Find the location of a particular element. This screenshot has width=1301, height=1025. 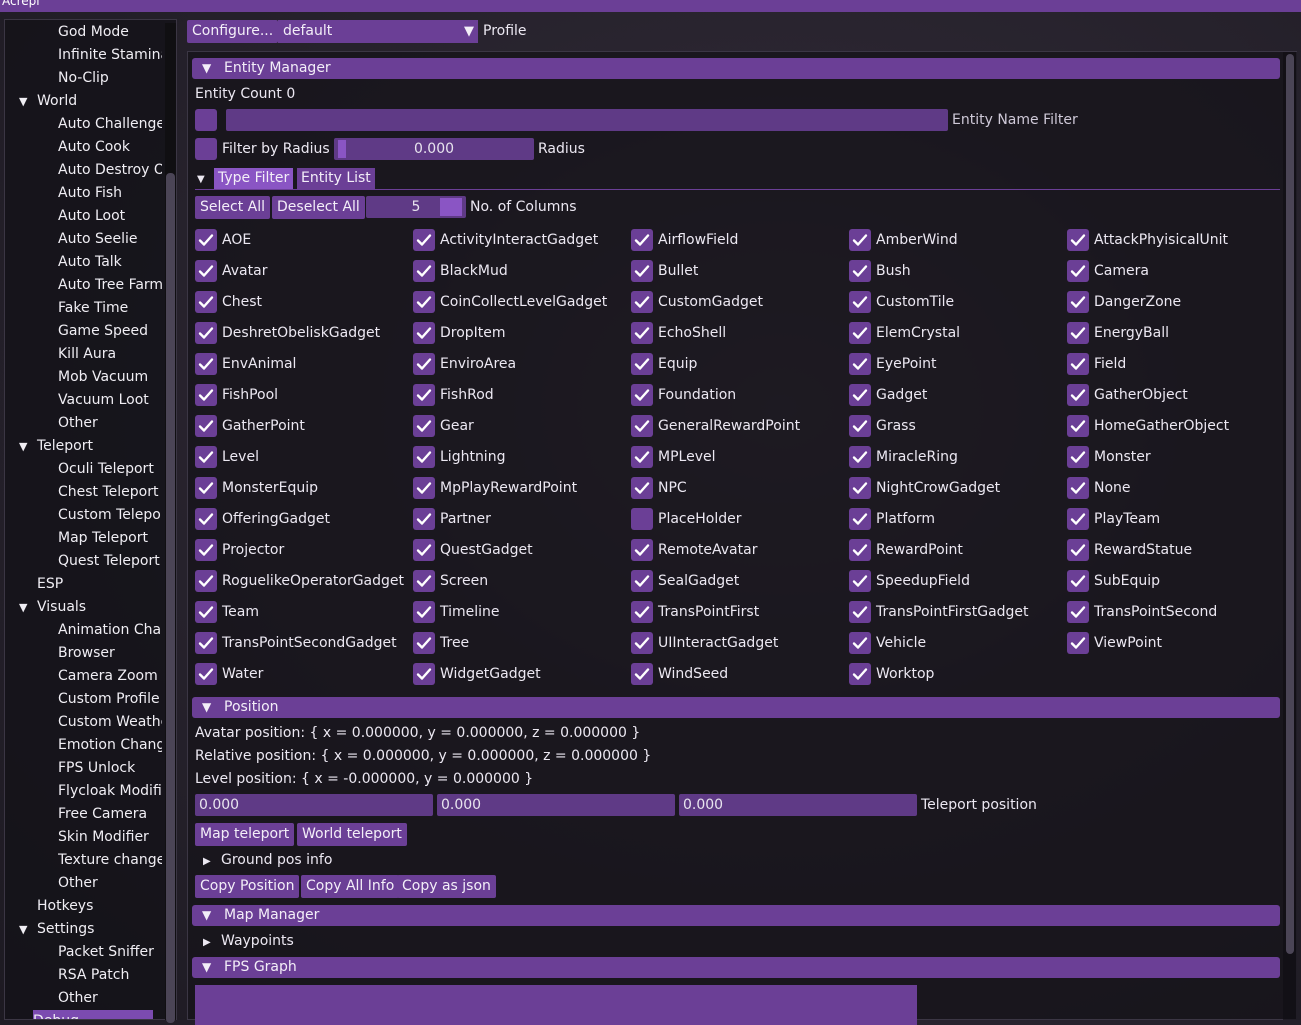

sidebar-item-fps-unlock: FPS Unlock is located at coordinates (110, 768).